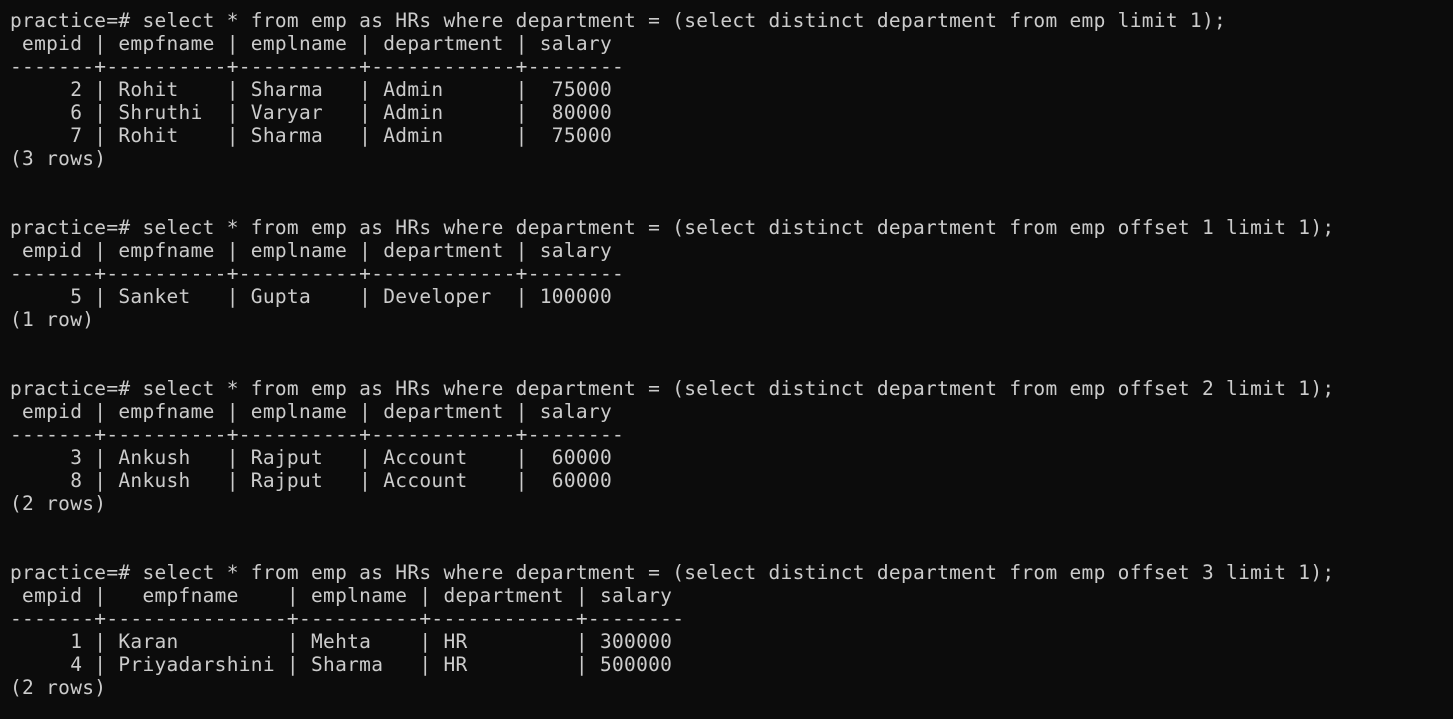 This screenshot has height=719, width=1453. Describe the element at coordinates (52, 319) in the screenshot. I see `row-count: (1 row)` at that location.